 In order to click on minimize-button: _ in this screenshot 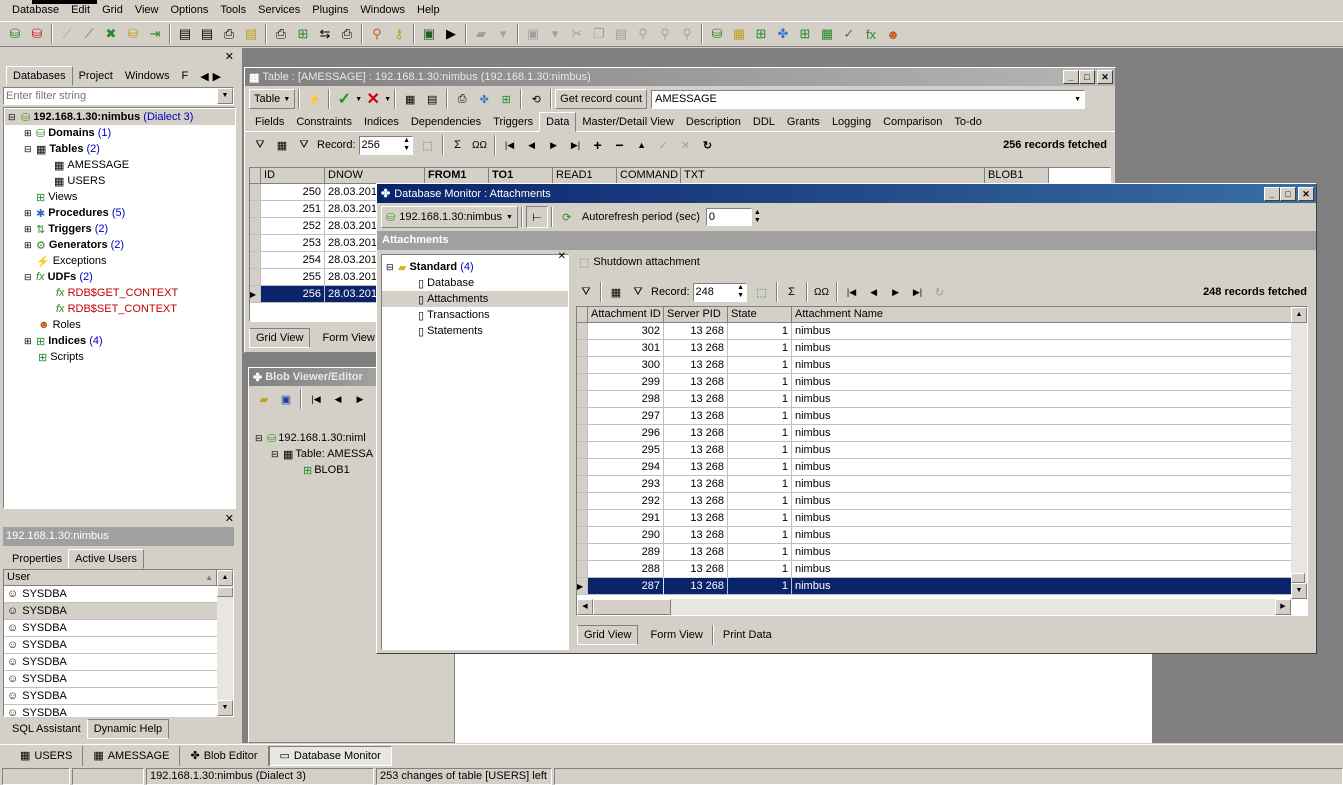, I will do `click(1071, 77)`.